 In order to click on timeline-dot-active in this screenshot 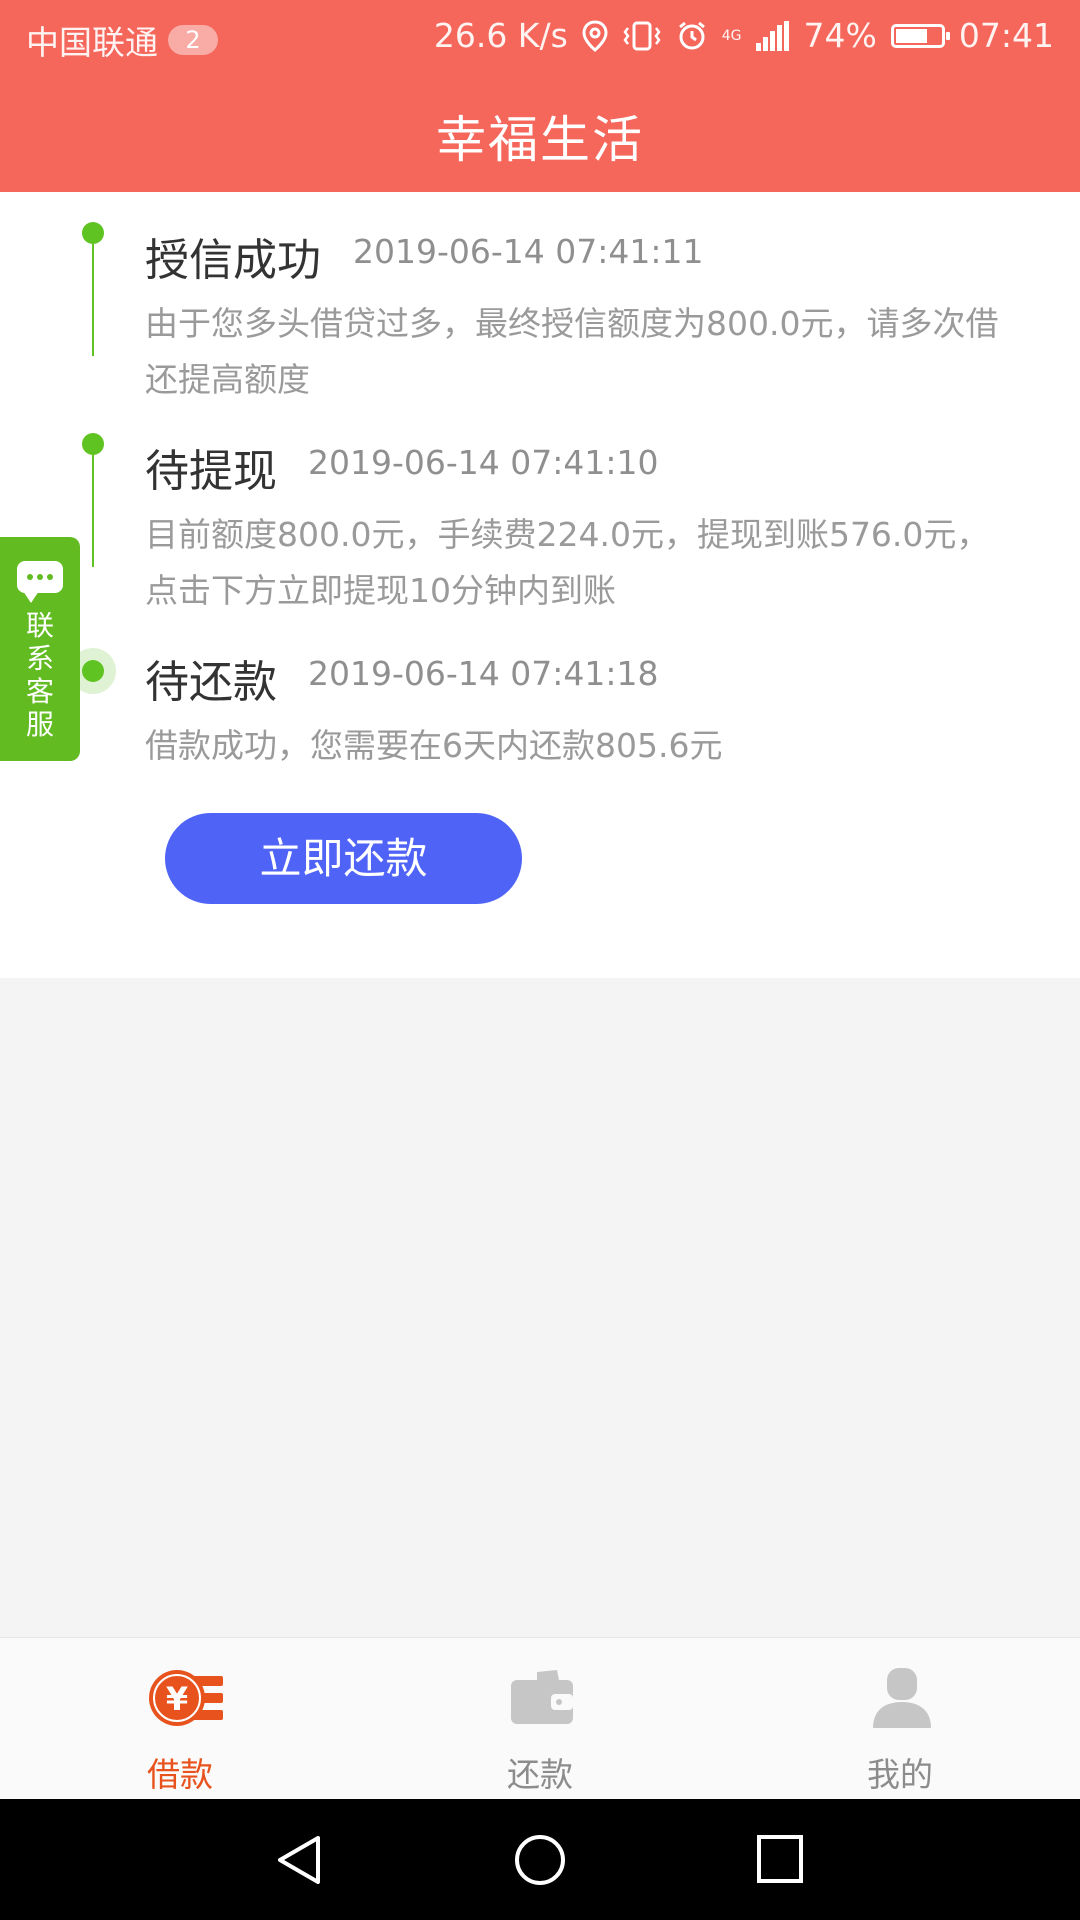, I will do `click(93, 671)`.